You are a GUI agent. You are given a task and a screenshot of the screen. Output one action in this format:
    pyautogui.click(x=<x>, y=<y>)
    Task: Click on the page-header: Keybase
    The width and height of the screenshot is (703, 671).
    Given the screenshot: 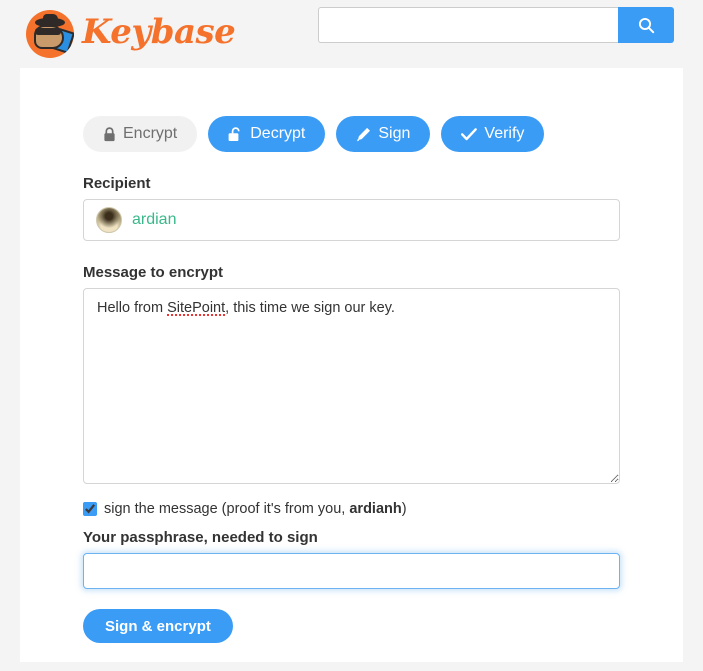 What is the action you would take?
    pyautogui.click(x=351, y=34)
    